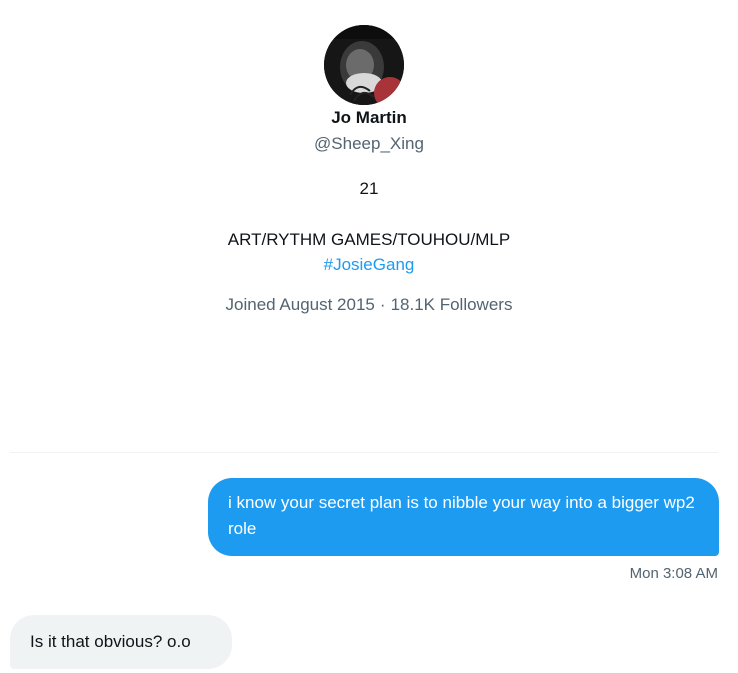 The image size is (738, 673). I want to click on bio-hashtag-link: #JosieGang, so click(369, 265).